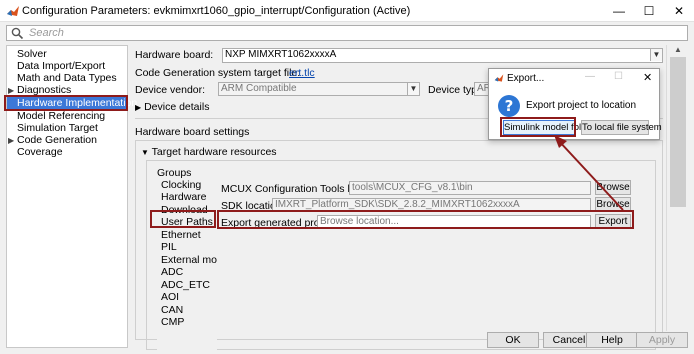 This screenshot has height=354, width=694. Describe the element at coordinates (647, 77) in the screenshot. I see `dialog-close-icon: ✕` at that location.